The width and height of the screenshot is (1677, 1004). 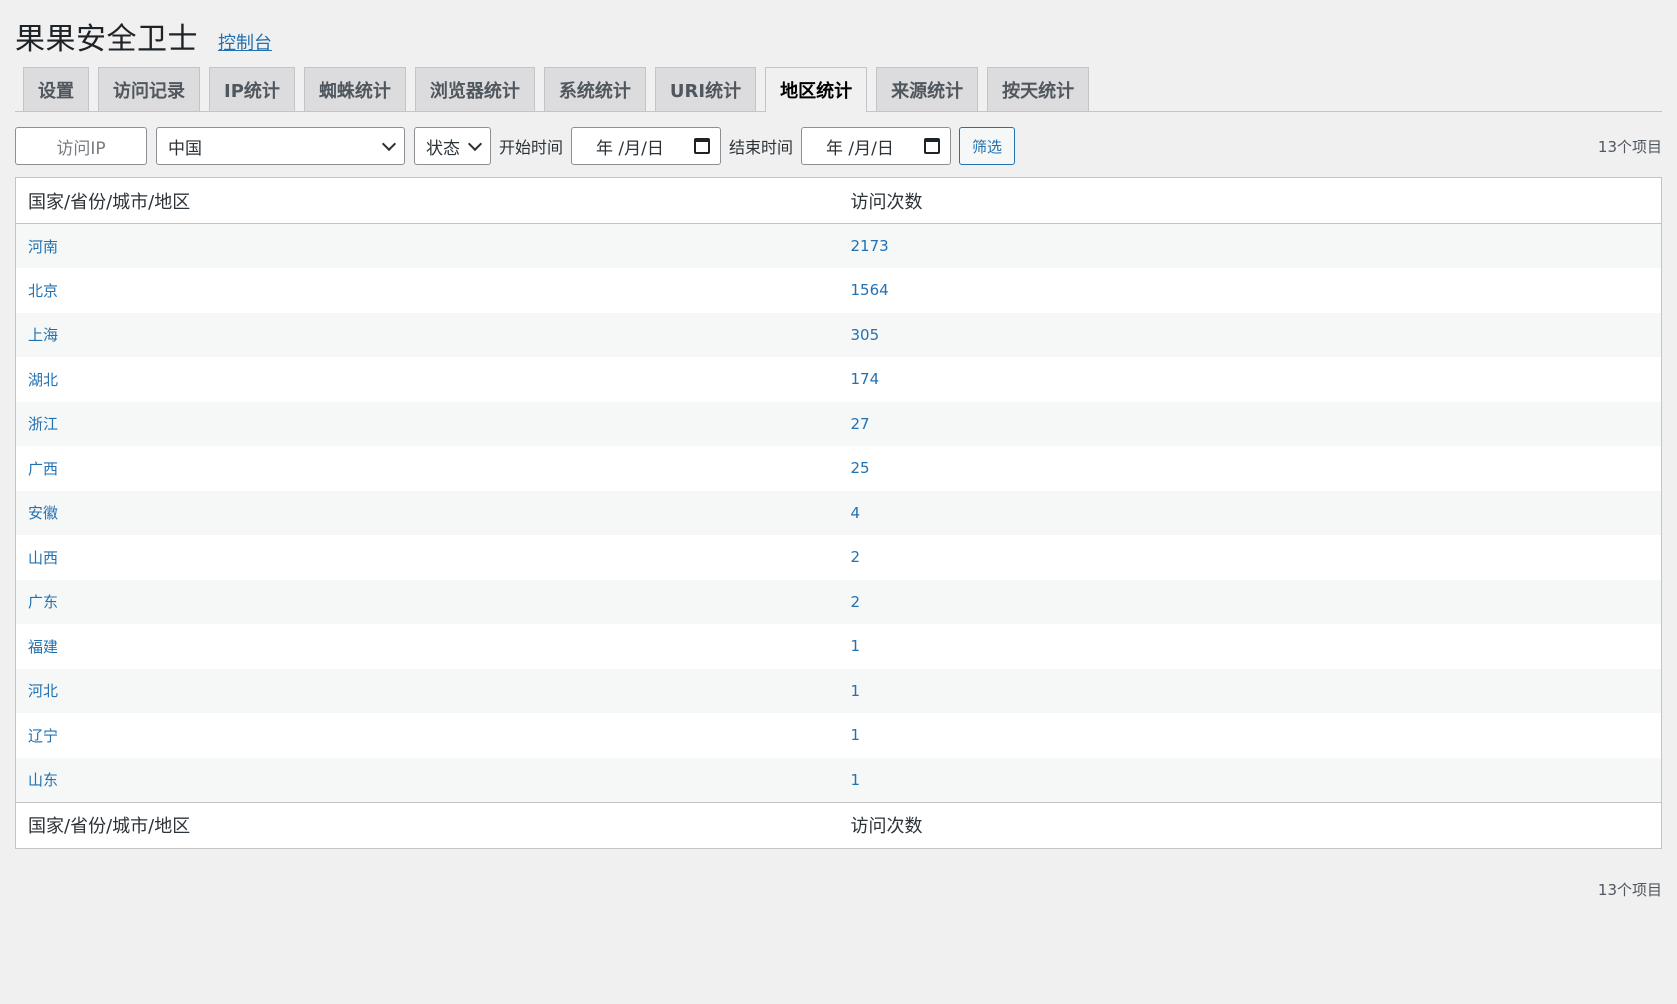 I want to click on table-row: 辽宁 1, so click(x=839, y=735).